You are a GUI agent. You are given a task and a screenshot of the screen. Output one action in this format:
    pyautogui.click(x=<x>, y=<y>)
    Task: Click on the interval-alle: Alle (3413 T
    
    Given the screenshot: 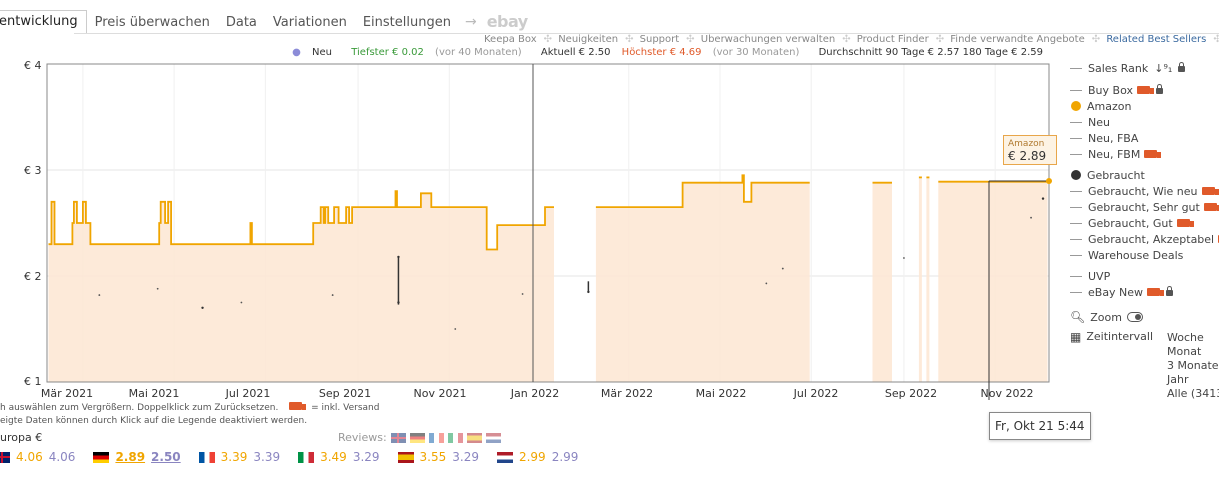 What is the action you would take?
    pyautogui.click(x=1193, y=394)
    